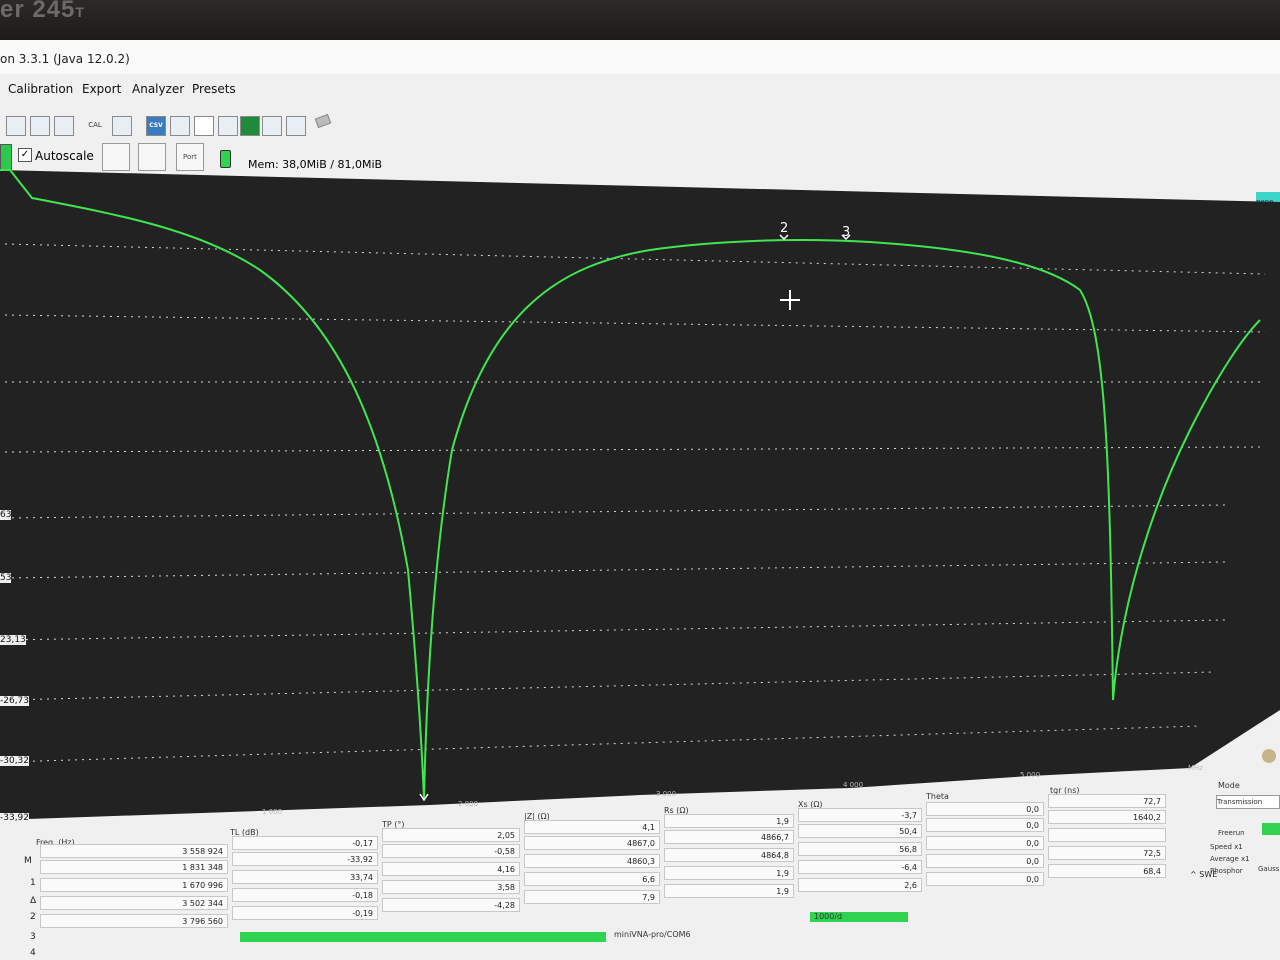 This screenshot has width=1280, height=960. What do you see at coordinates (860, 867) in the screenshot?
I see `cell-3-5: -6,4` at bounding box center [860, 867].